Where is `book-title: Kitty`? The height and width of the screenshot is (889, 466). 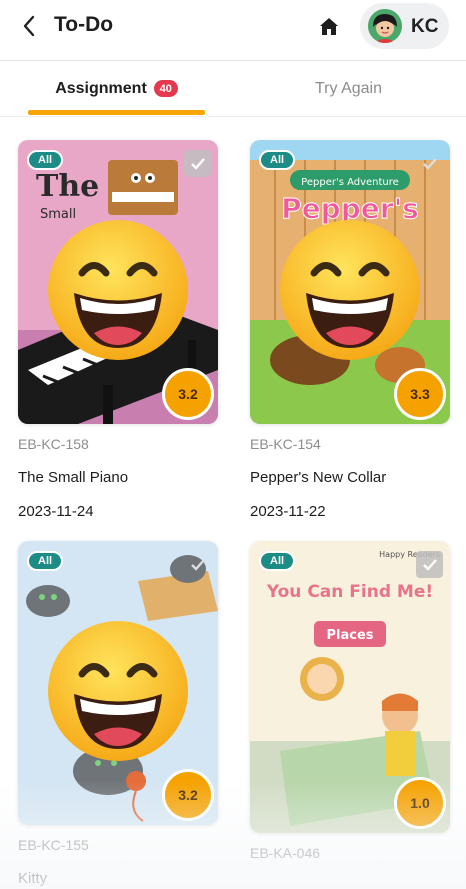 book-title: Kitty is located at coordinates (33, 878).